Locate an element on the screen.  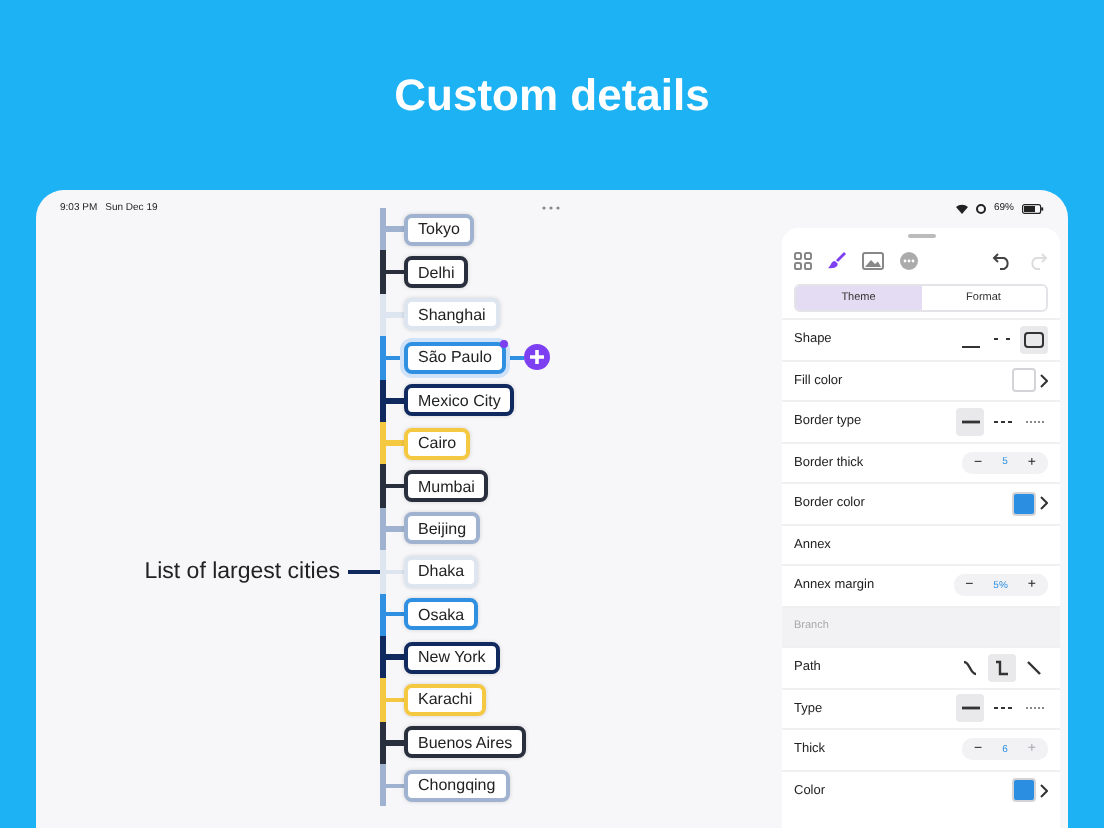
branch-line is located at coordinates (364, 572).